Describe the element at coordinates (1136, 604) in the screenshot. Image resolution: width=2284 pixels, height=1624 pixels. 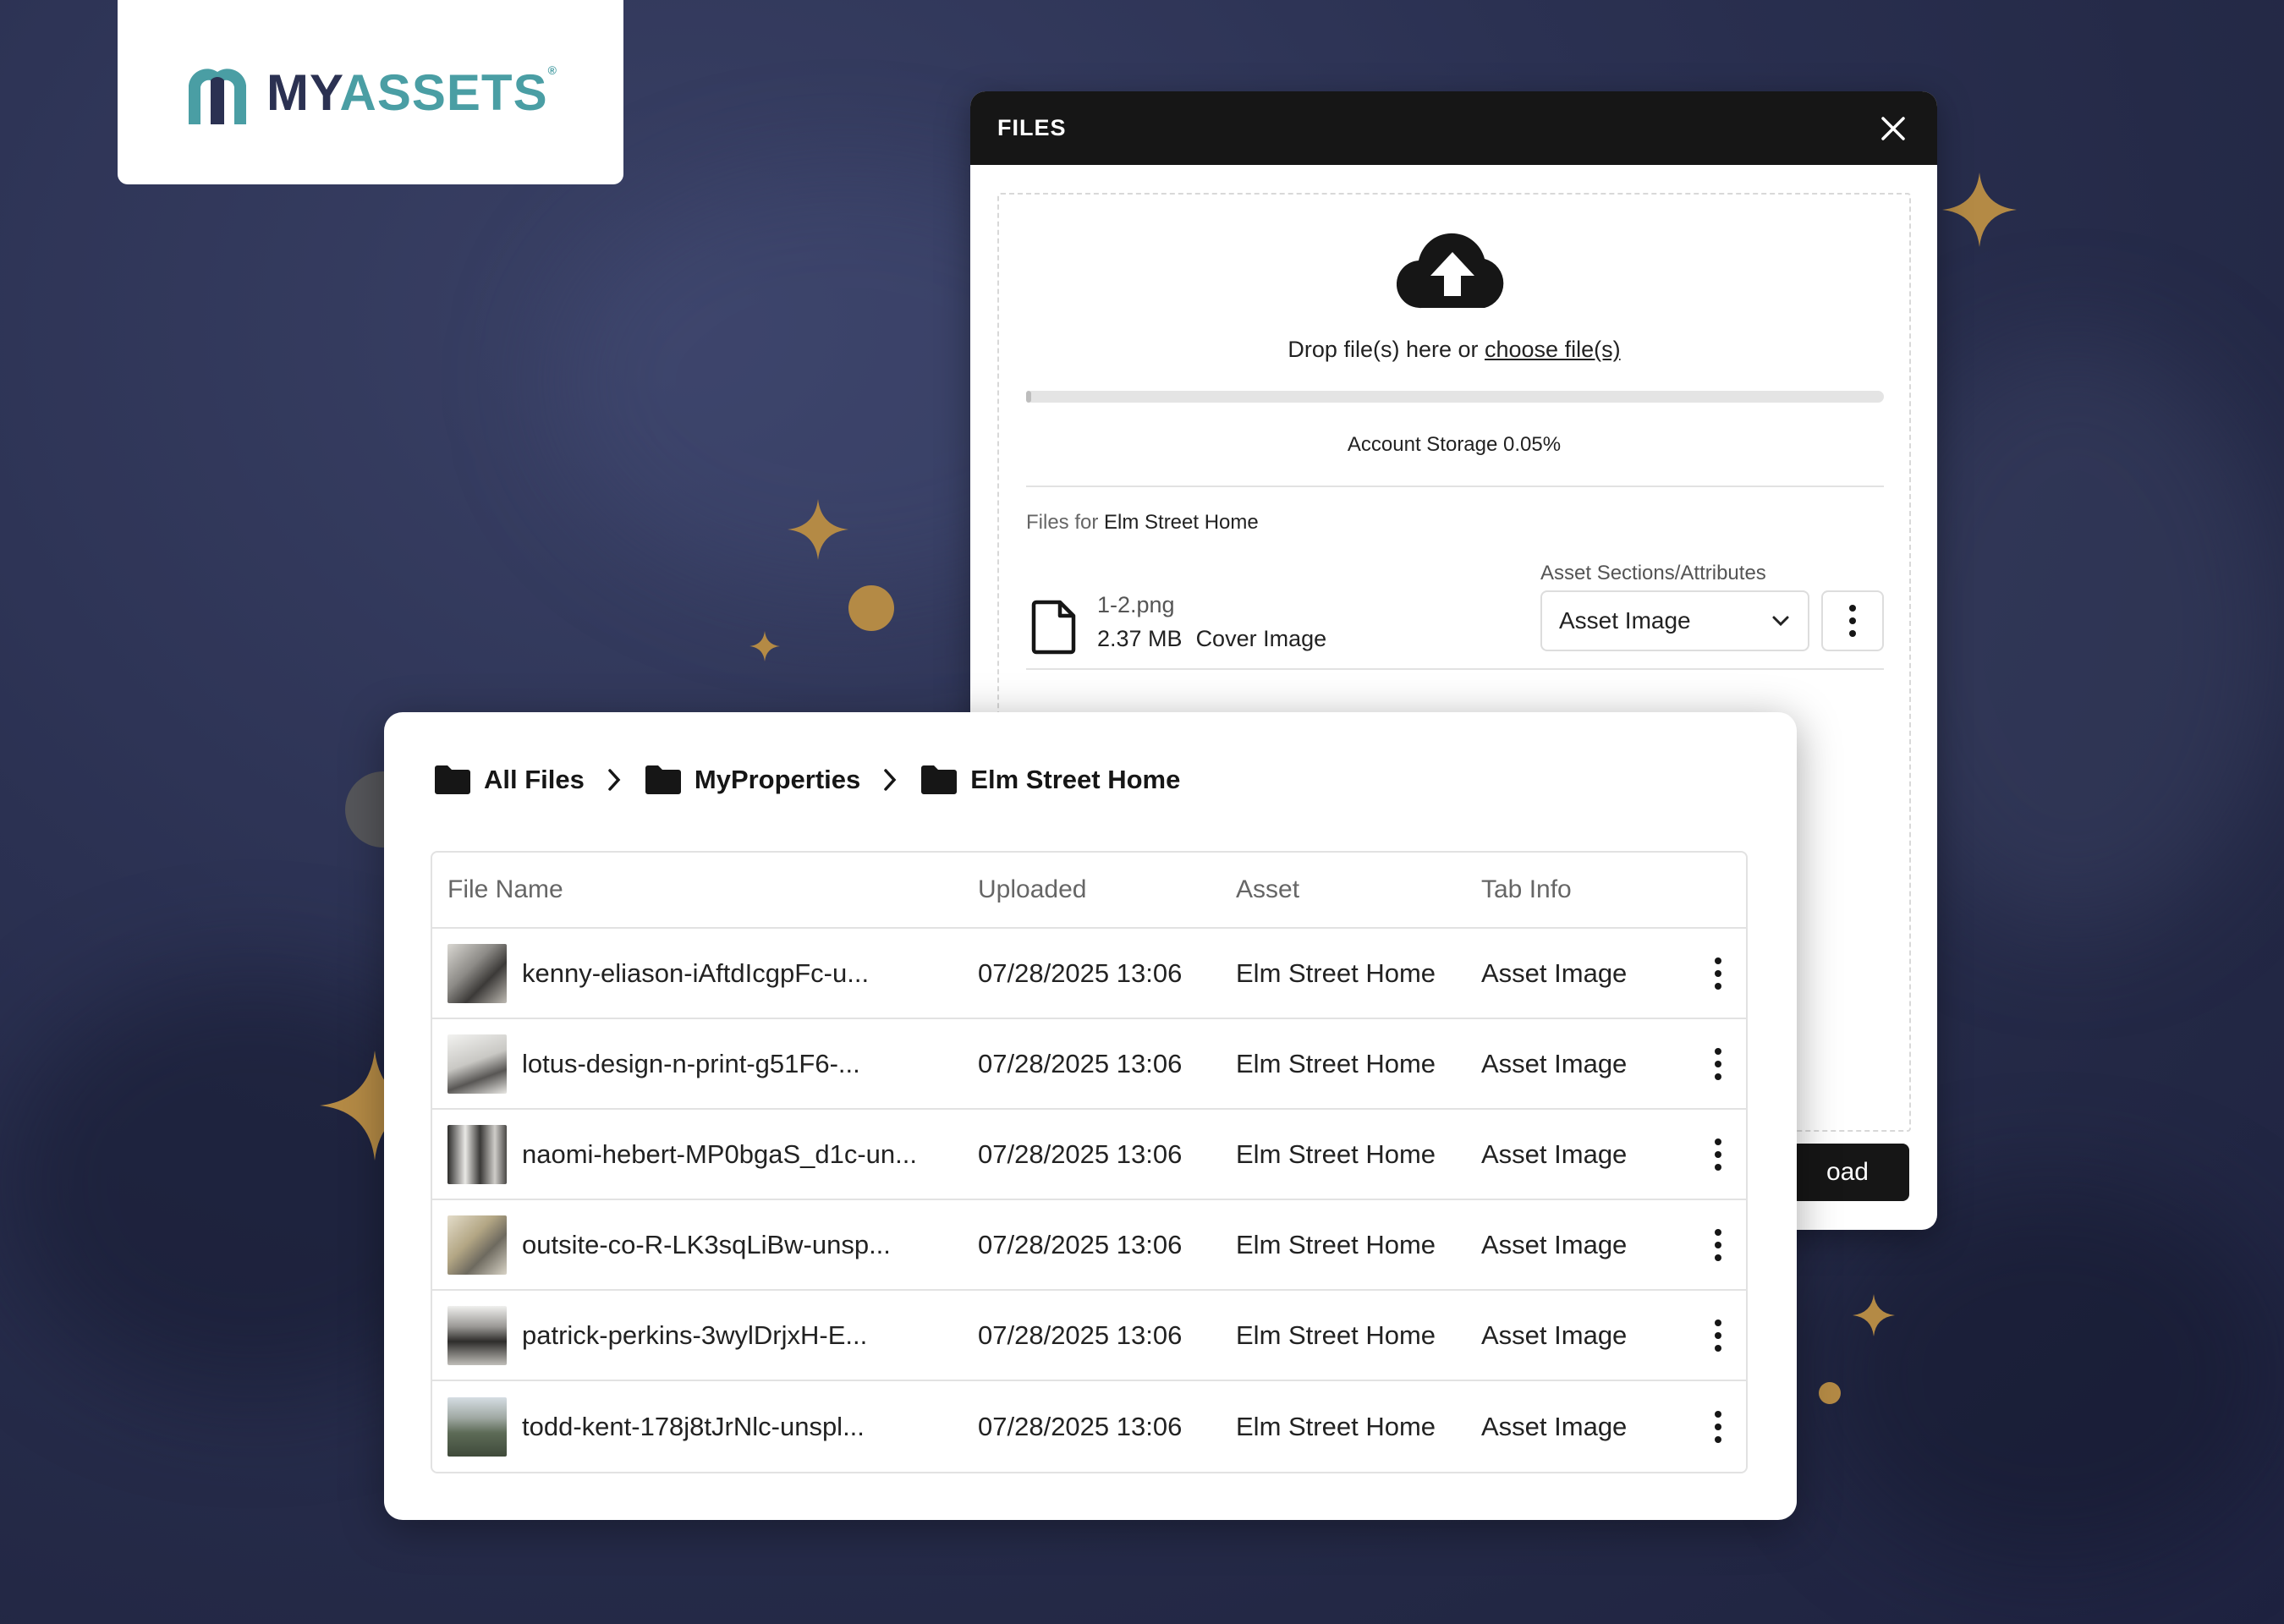
I see `upload-file-name: 1-2.png` at that location.